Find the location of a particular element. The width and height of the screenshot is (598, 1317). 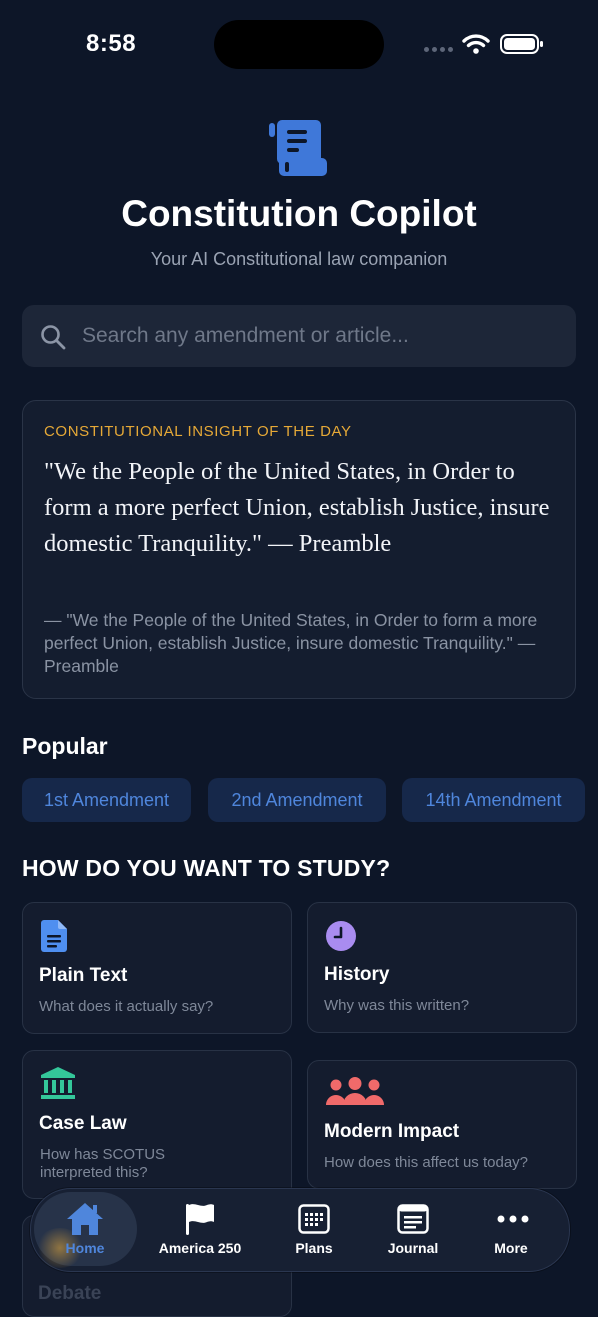

app-title: Constitution Copilot is located at coordinates (299, 213).